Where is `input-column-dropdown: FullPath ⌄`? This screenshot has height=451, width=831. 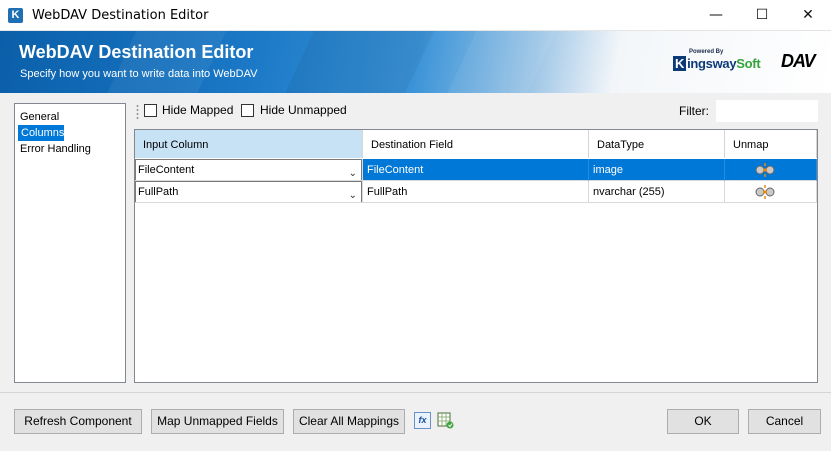
input-column-dropdown: FullPath ⌄ is located at coordinates (248, 191).